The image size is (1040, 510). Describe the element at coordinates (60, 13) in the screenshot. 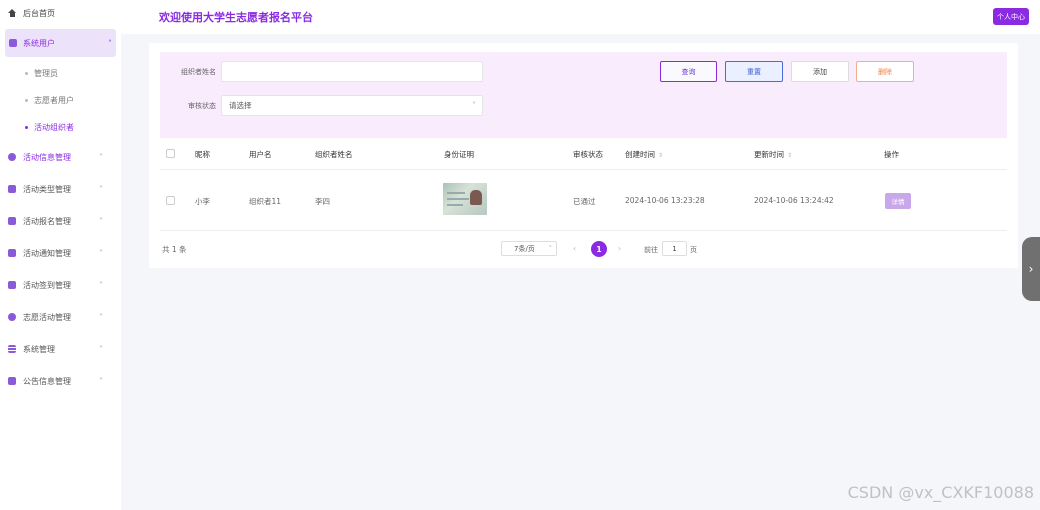

I see `sidebar-home: 后台首页` at that location.